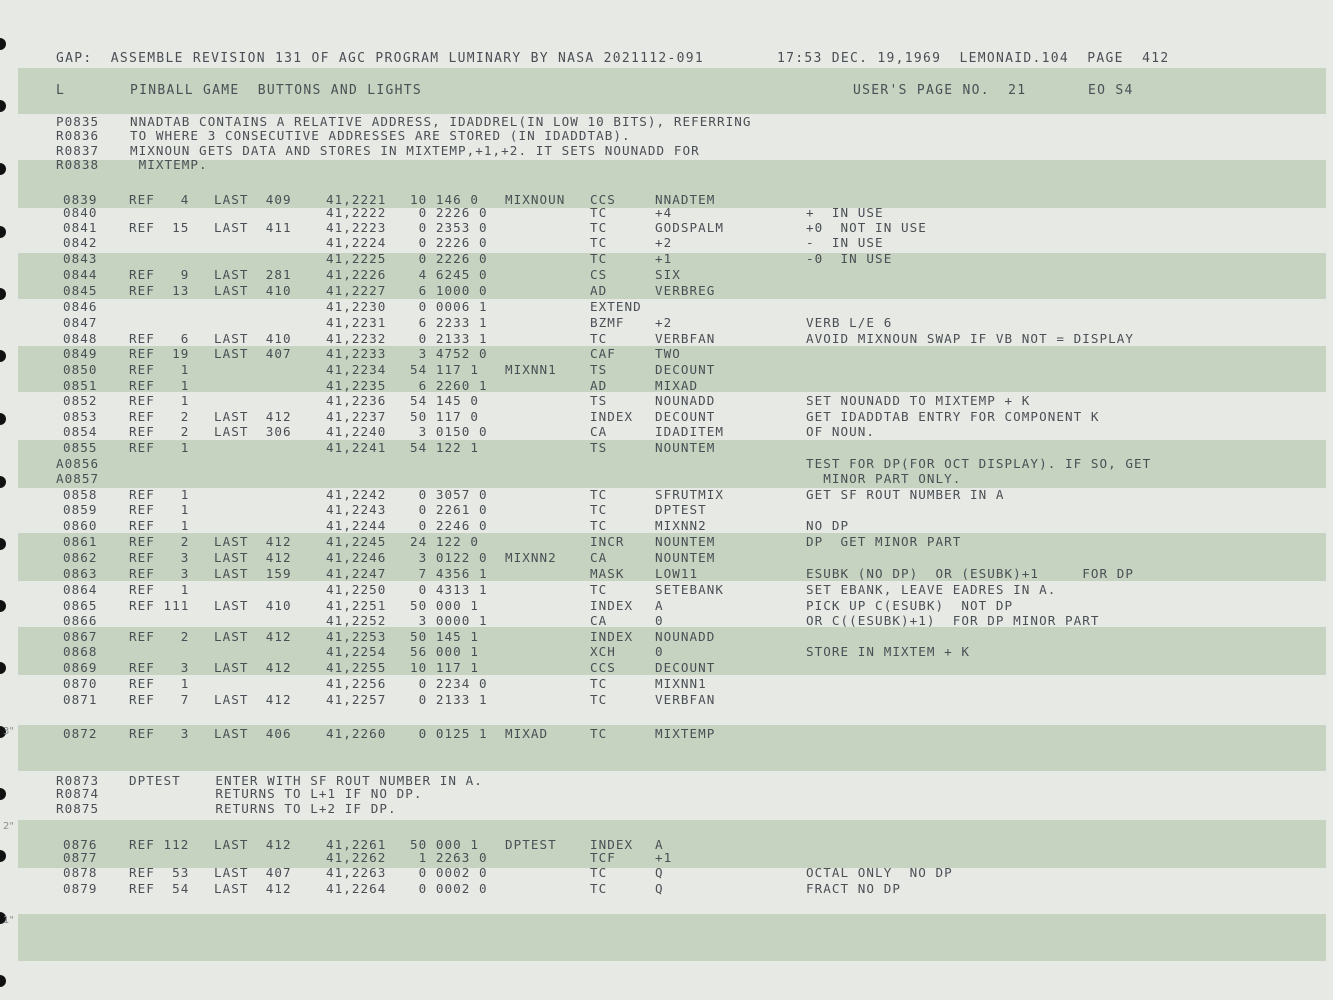 This screenshot has height=1000, width=1333. Describe the element at coordinates (356, 509) in the screenshot. I see `listing-addr: 41,2243` at that location.